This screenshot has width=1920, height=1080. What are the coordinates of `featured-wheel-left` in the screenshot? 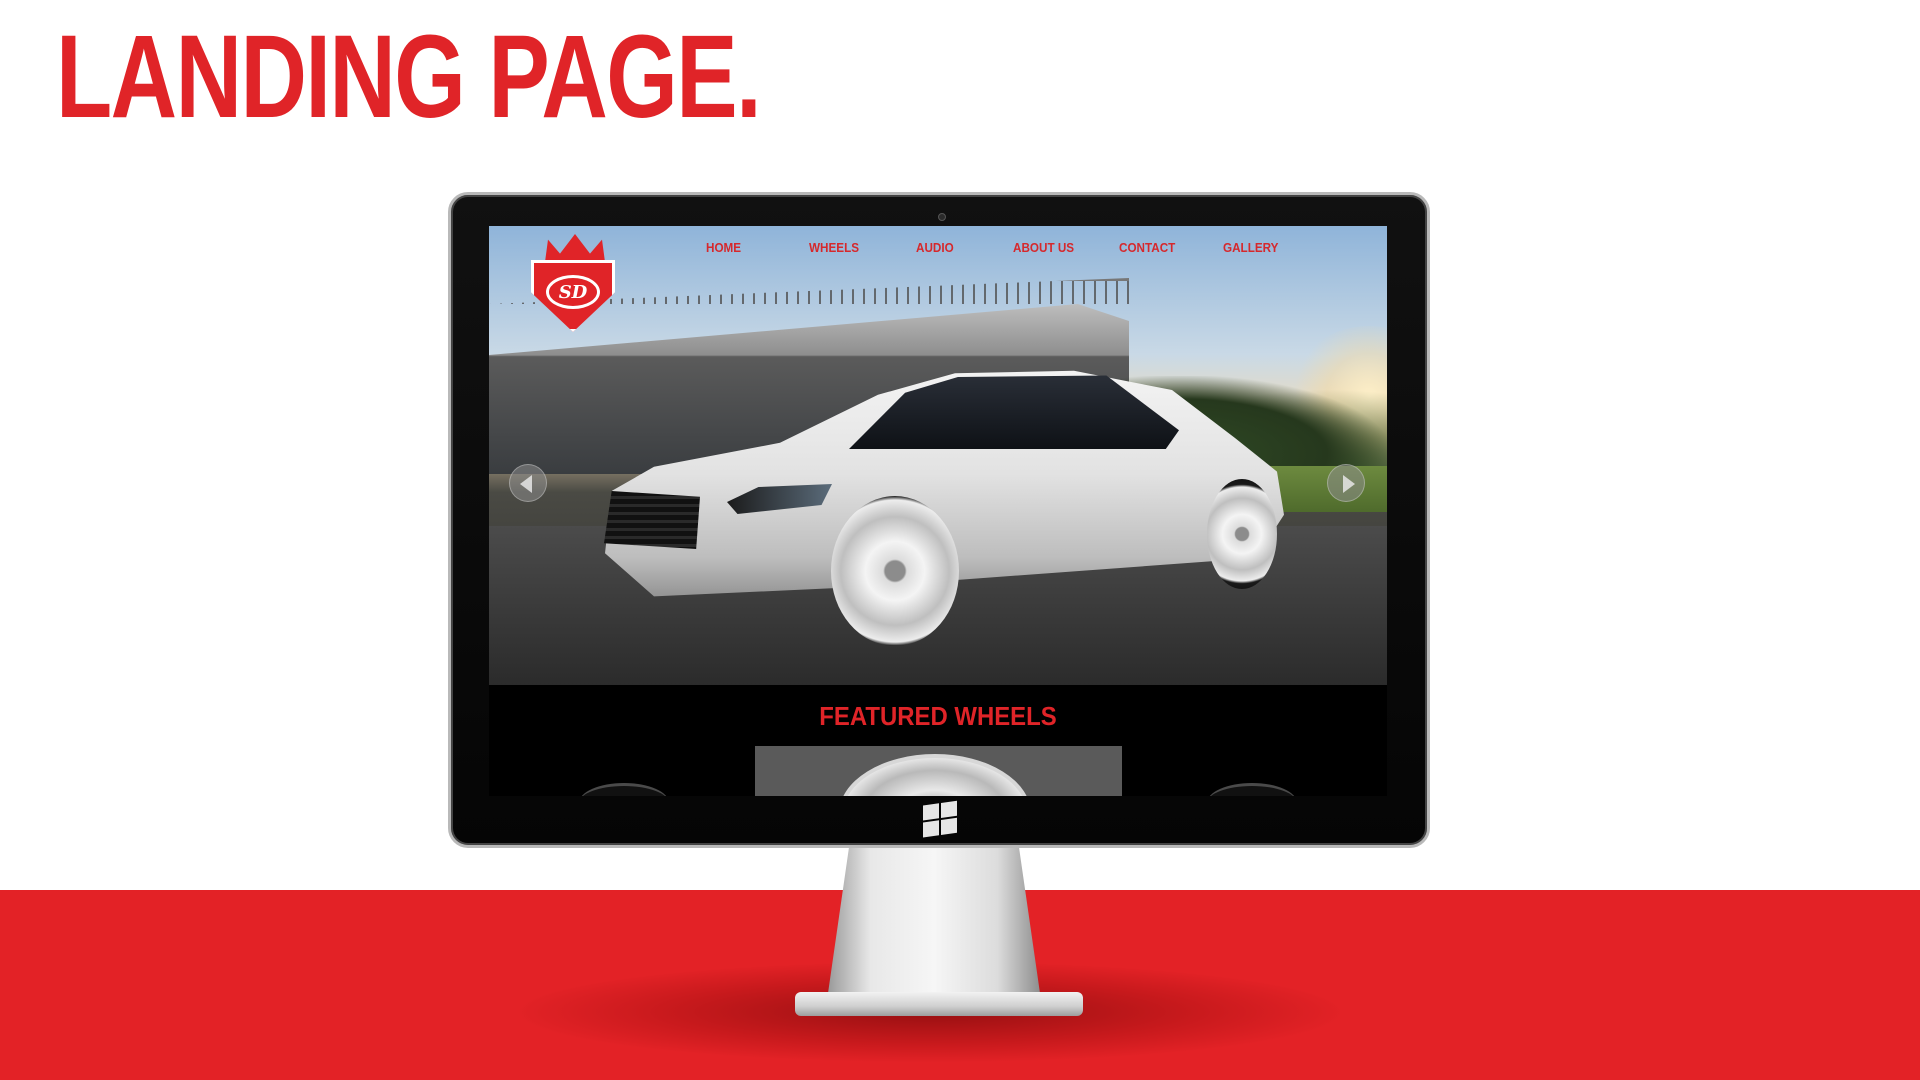 It's located at (624, 789).